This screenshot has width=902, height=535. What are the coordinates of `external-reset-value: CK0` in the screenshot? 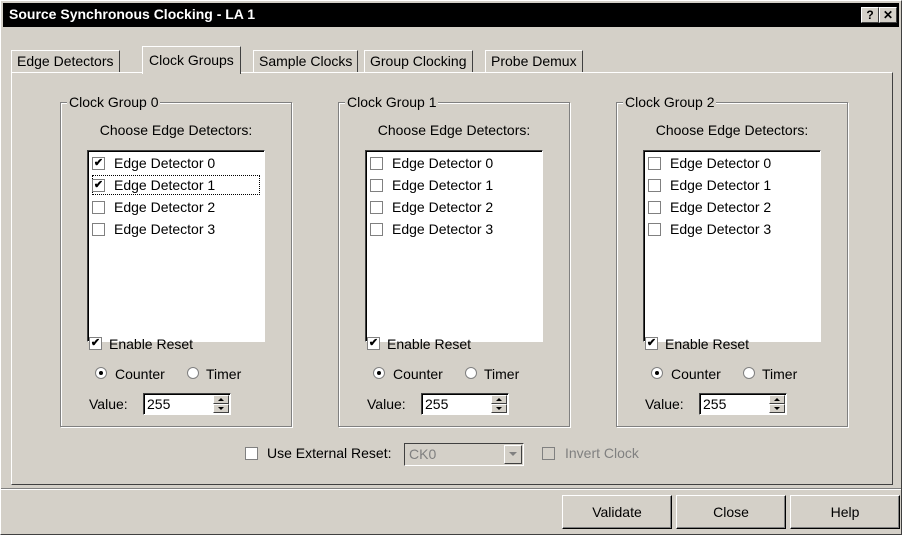 It's located at (423, 454).